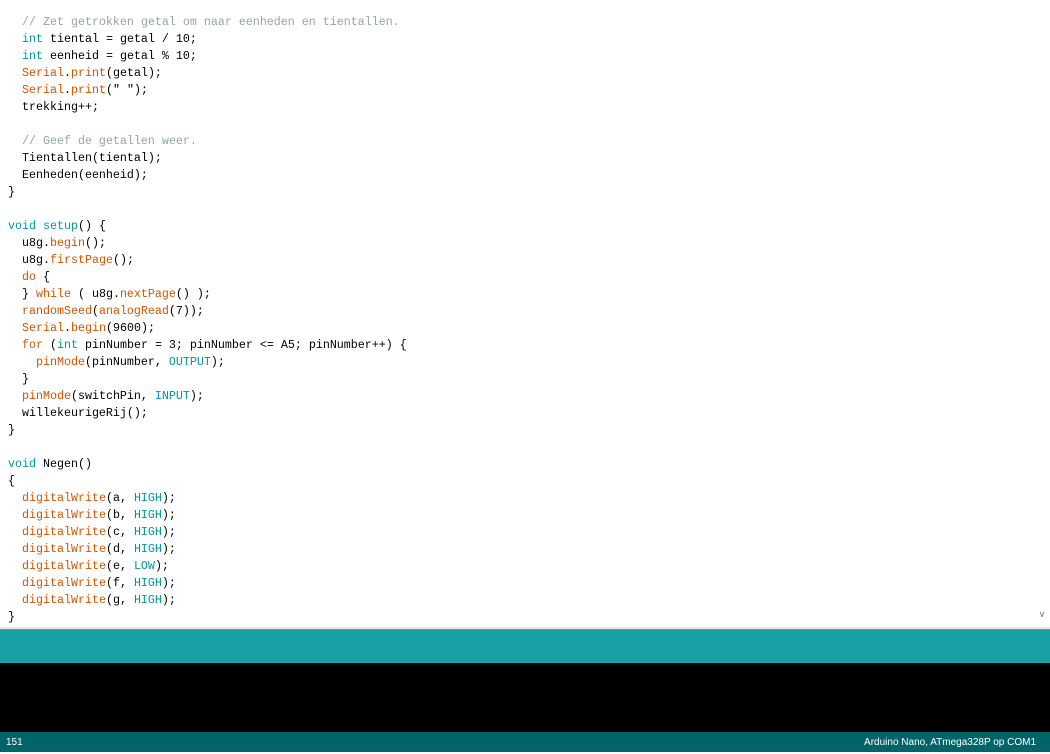 The height and width of the screenshot is (754, 1050). Describe the element at coordinates (53, 294) in the screenshot. I see `token-function: while` at that location.